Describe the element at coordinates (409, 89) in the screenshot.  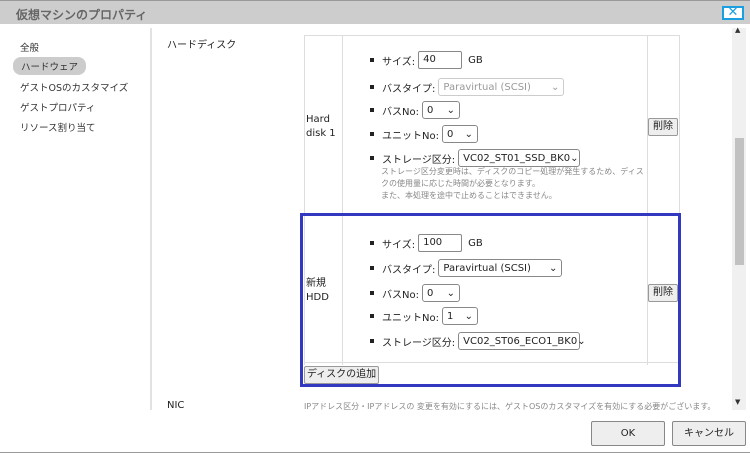
I see `bus-type-label: バスタイプ:` at that location.